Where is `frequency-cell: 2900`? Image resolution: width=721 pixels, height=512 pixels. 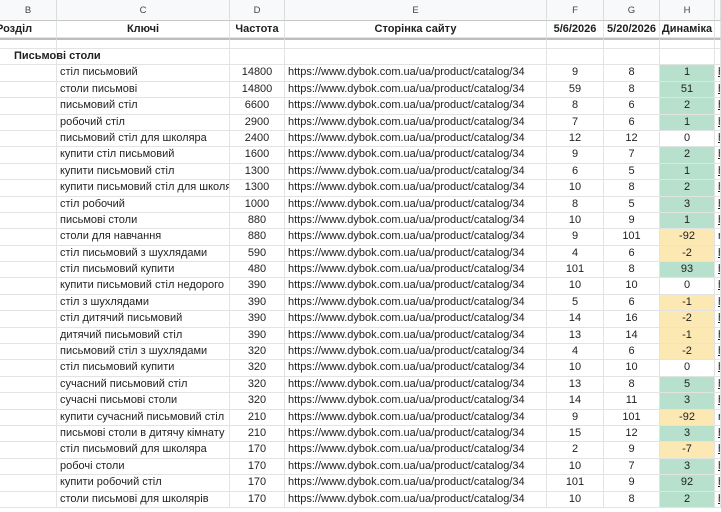
frequency-cell: 2900 is located at coordinates (257, 122).